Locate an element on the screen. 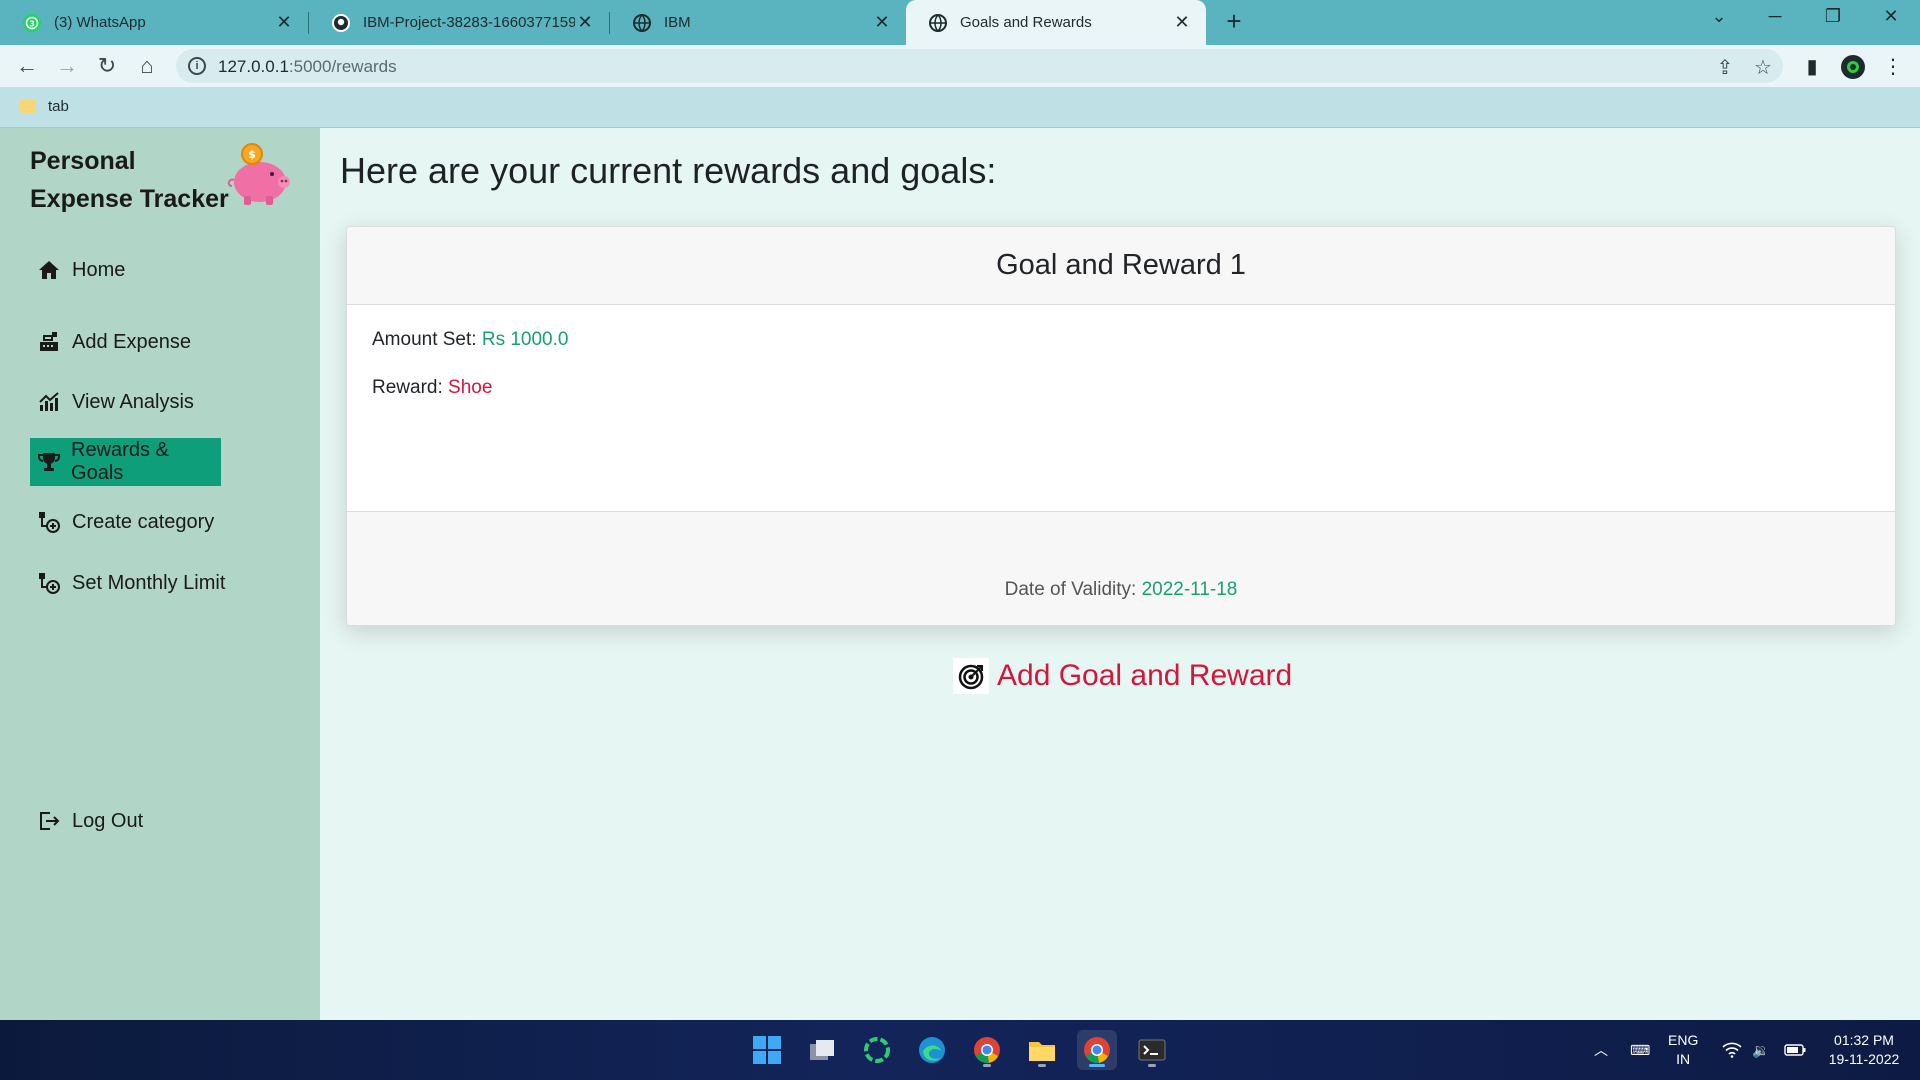 The width and height of the screenshot is (1920, 1080). tab-github: IBM-Project-38283-1660377159/ ✕ is located at coordinates (459, 22).